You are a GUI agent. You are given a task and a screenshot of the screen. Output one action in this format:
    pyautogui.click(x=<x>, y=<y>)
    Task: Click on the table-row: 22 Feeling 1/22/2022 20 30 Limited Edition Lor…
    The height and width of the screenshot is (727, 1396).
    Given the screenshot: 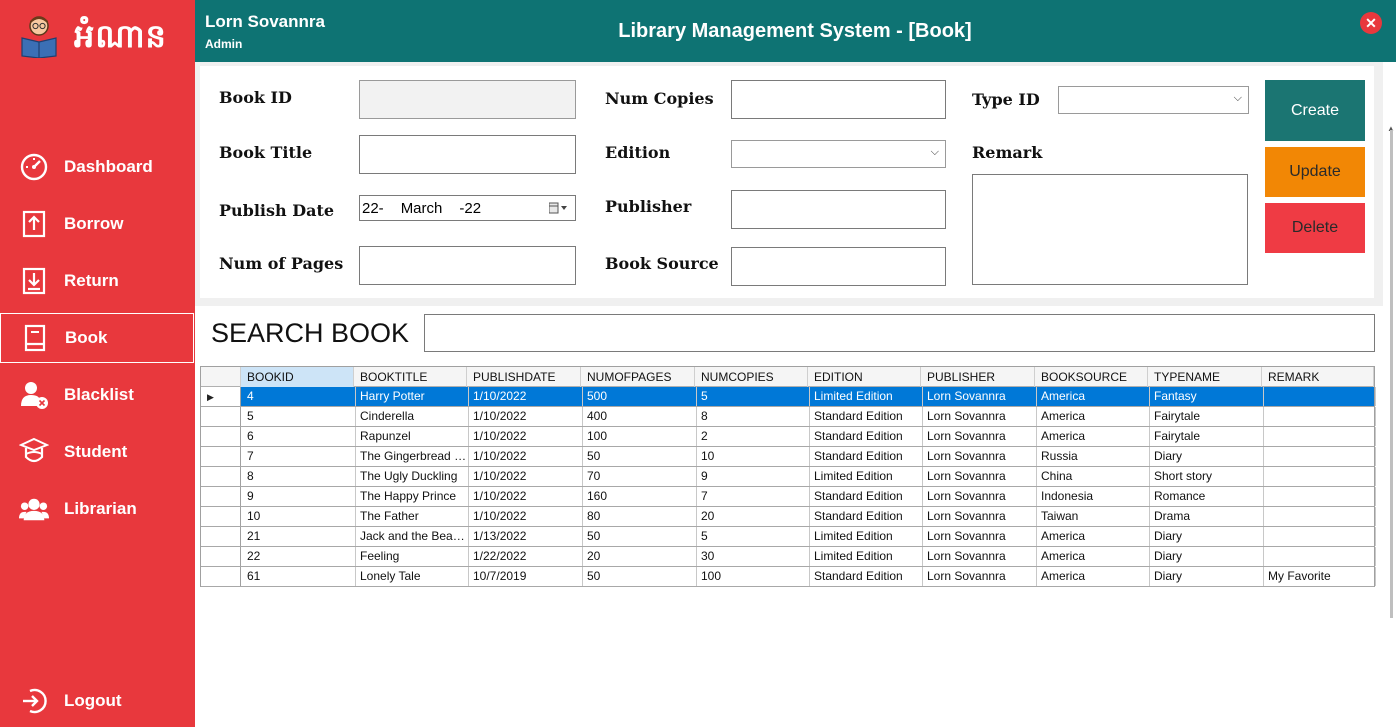 What is the action you would take?
    pyautogui.click(x=788, y=557)
    